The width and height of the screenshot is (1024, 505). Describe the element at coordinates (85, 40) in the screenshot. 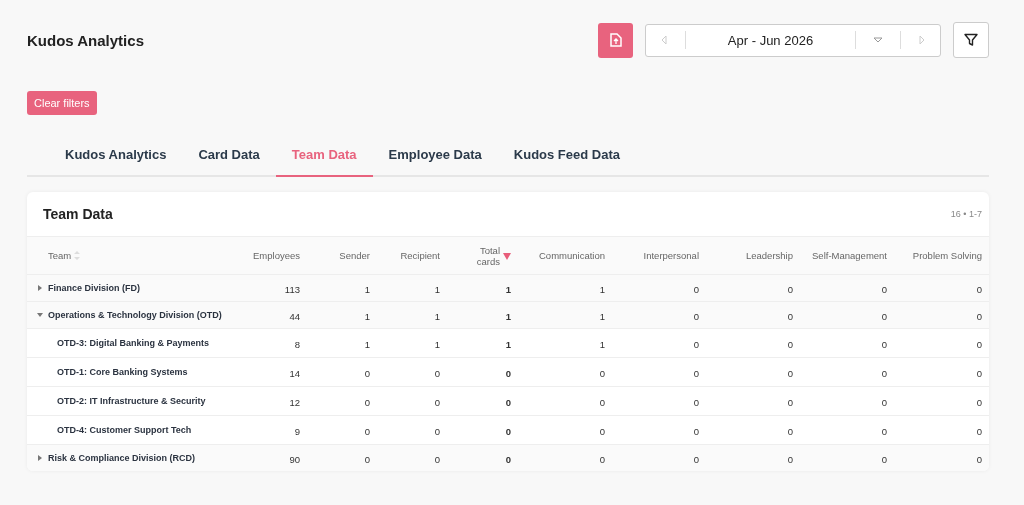

I see `page-title: Kudos Analytics` at that location.